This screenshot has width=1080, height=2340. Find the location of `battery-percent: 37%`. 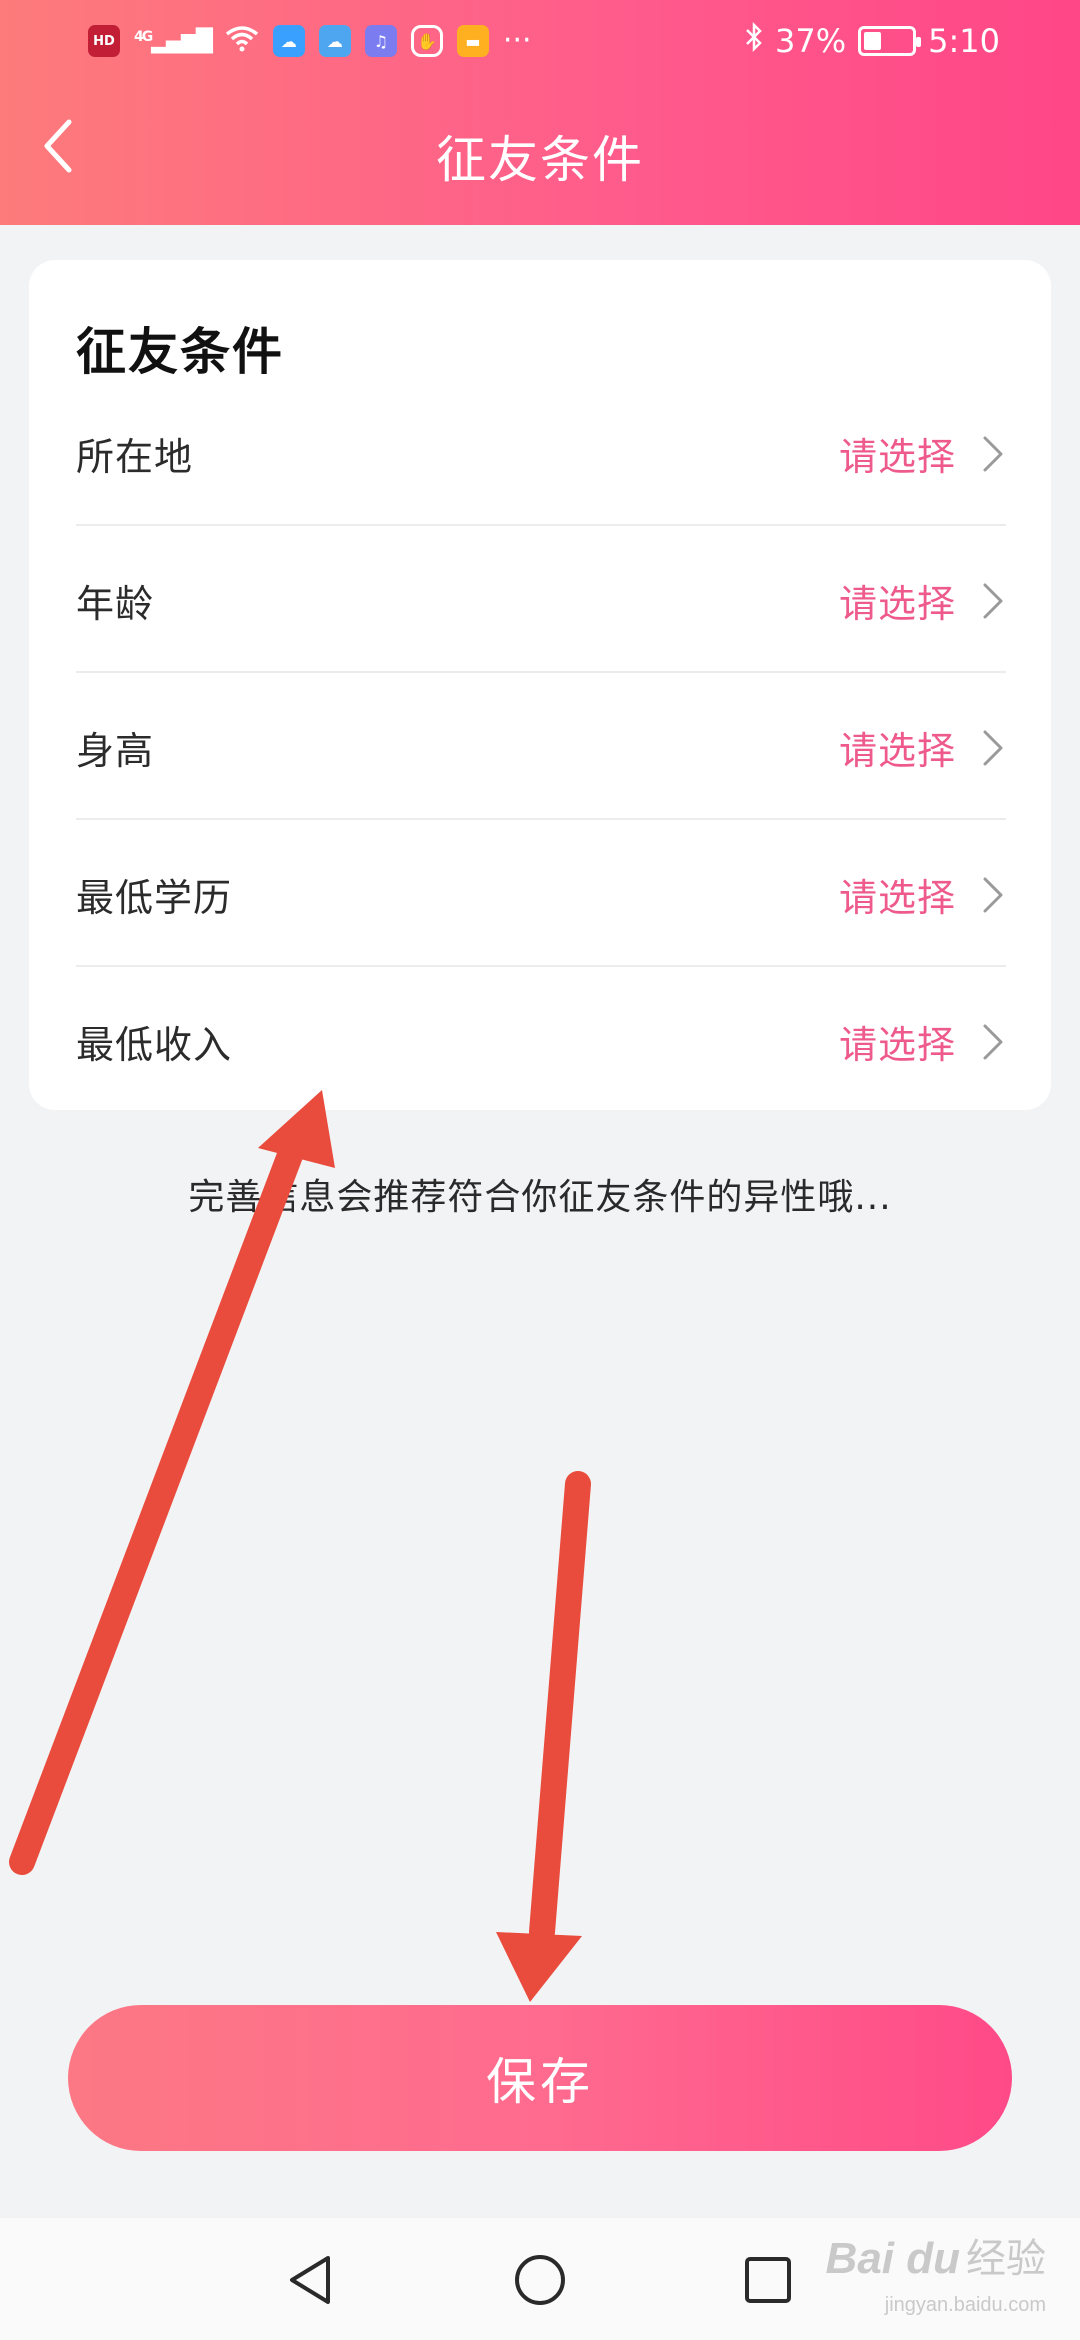

battery-percent: 37% is located at coordinates (811, 41).